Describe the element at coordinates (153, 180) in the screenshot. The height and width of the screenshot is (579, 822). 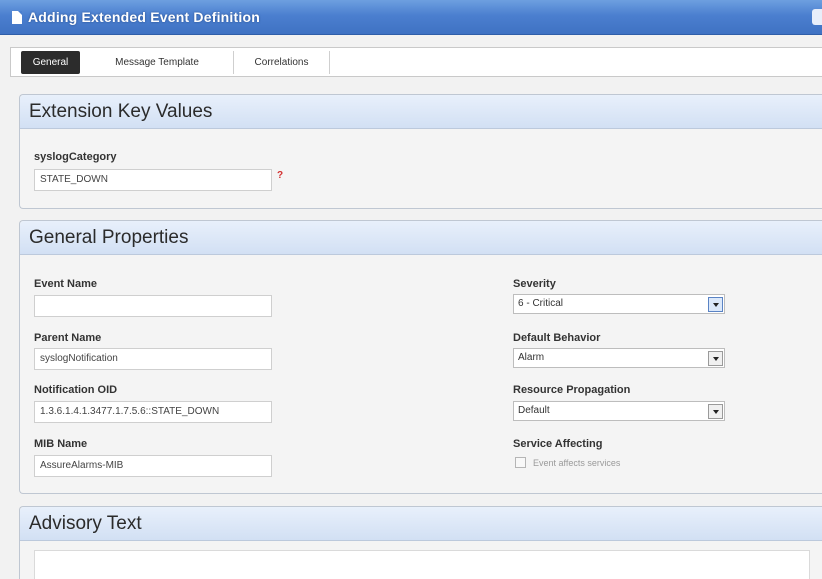
I see `syslog-category-input: STATE_DOWN` at that location.